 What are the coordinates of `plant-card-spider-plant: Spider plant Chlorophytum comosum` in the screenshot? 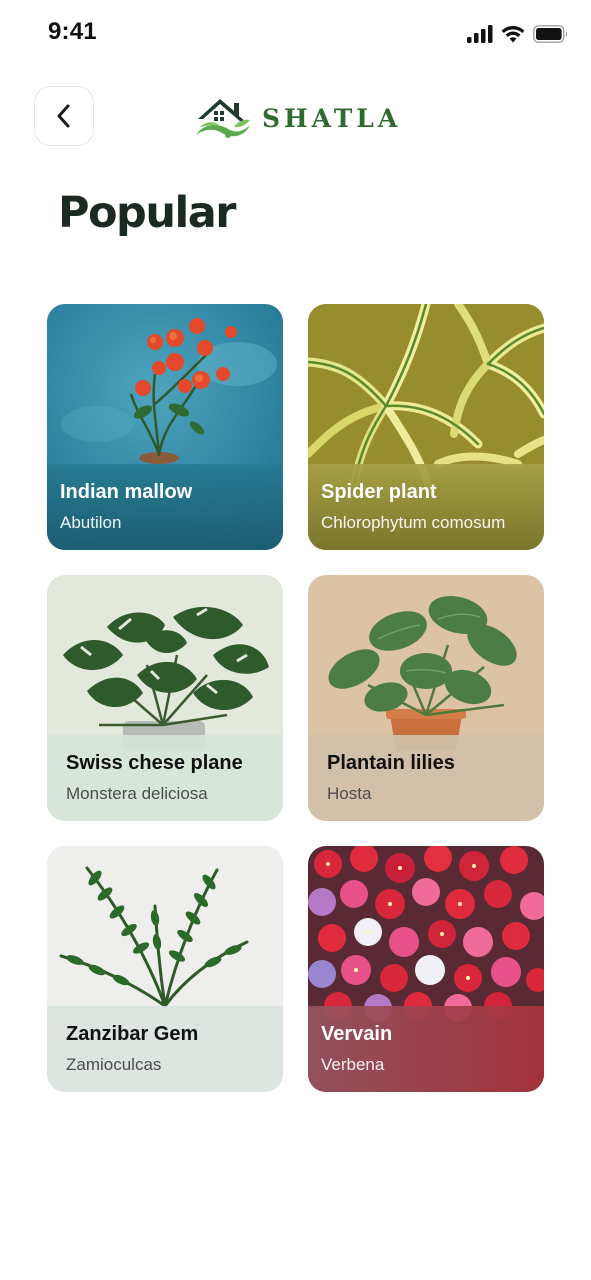 It's located at (426, 427).